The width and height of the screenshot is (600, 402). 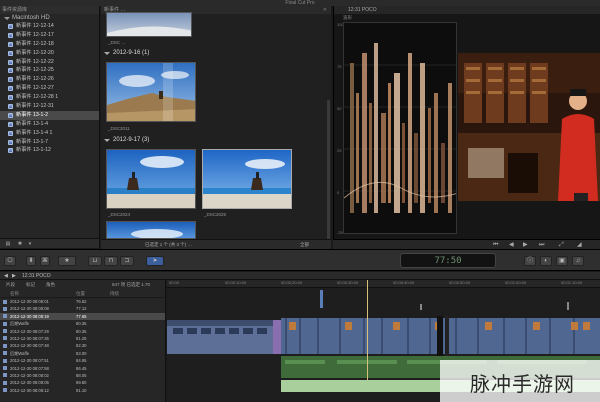 What do you see at coordinates (82, 353) in the screenshot?
I see `index-row: 后期Waffe 83.00` at bounding box center [82, 353].